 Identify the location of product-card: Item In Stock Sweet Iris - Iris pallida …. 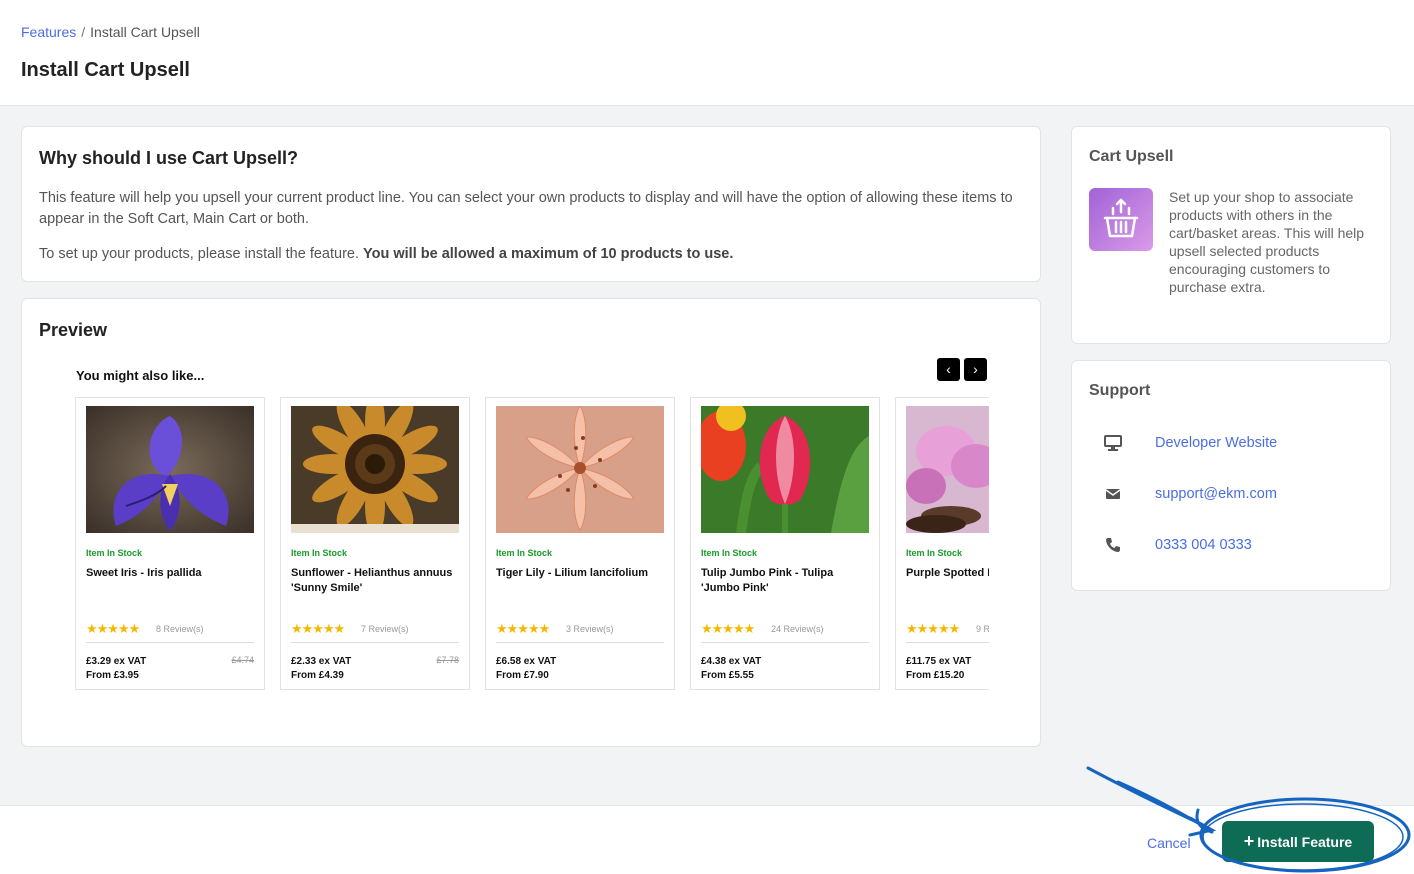
(170, 543).